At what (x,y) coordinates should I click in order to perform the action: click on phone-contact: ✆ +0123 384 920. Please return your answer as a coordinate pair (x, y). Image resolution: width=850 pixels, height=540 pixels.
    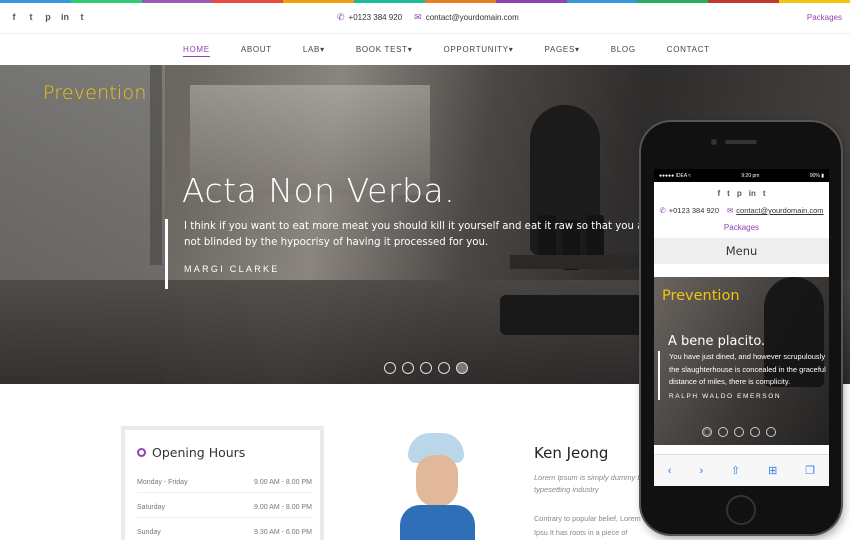
    Looking at the image, I should click on (369, 17).